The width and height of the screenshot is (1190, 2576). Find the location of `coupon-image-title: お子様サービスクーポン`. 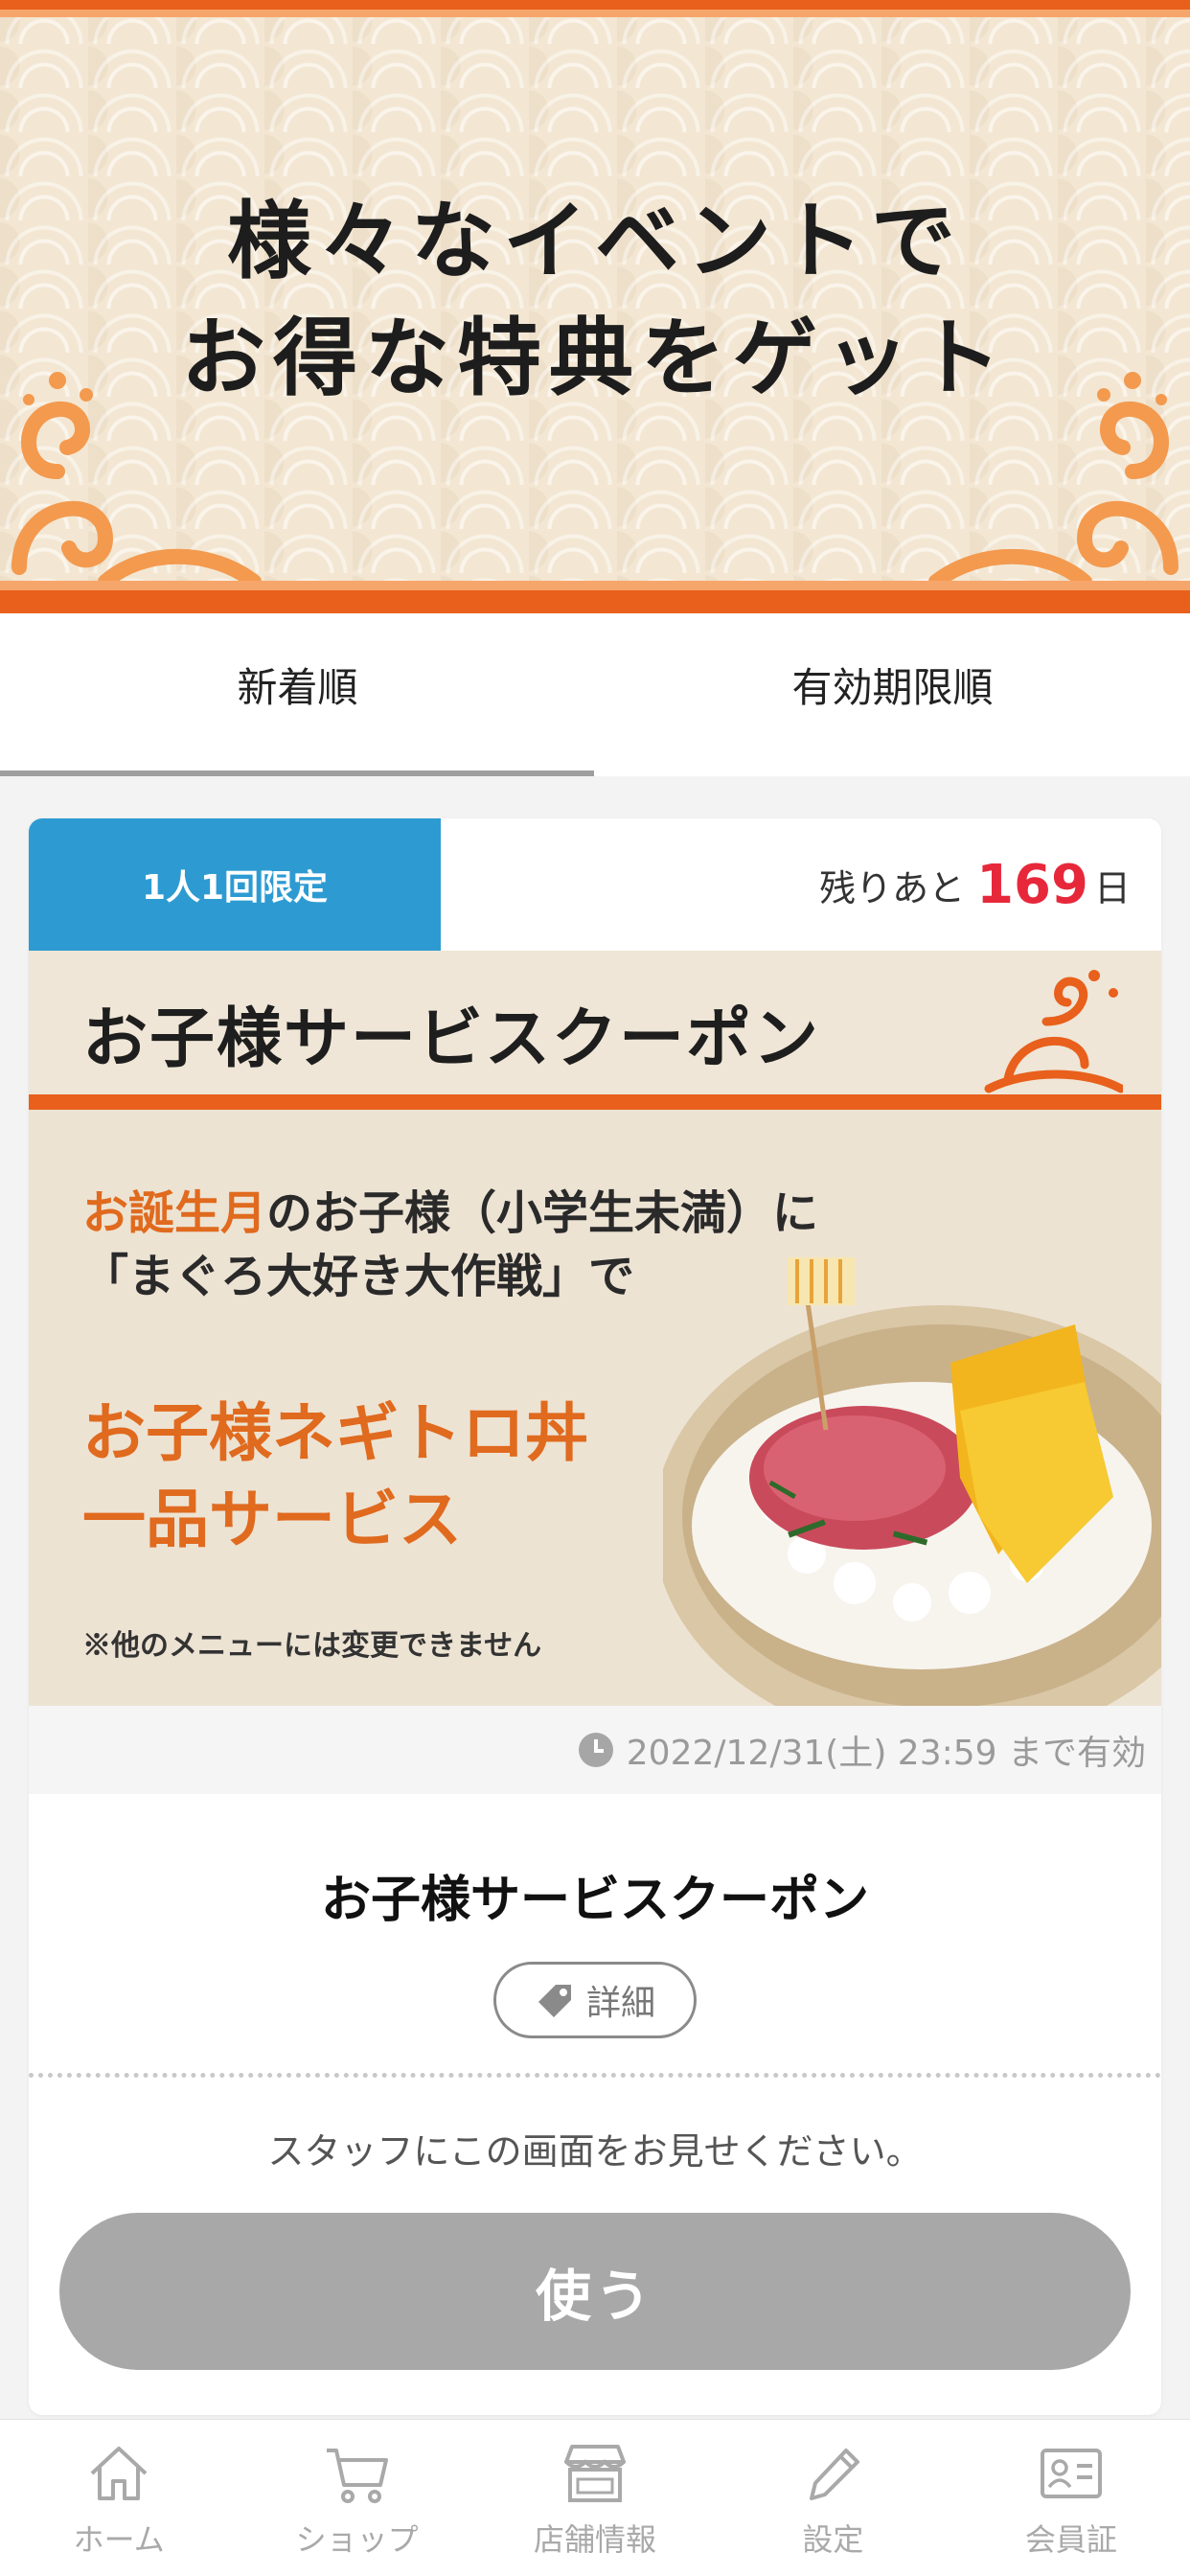

coupon-image-title: お子様サービスクーポン is located at coordinates (452, 1038).